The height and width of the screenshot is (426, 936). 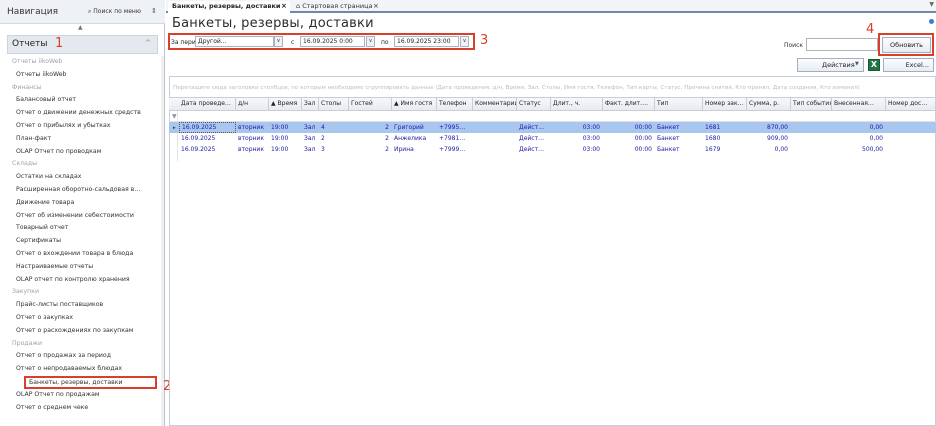 I want to click on chevron-down-icon: ▼, so click(x=857, y=64).